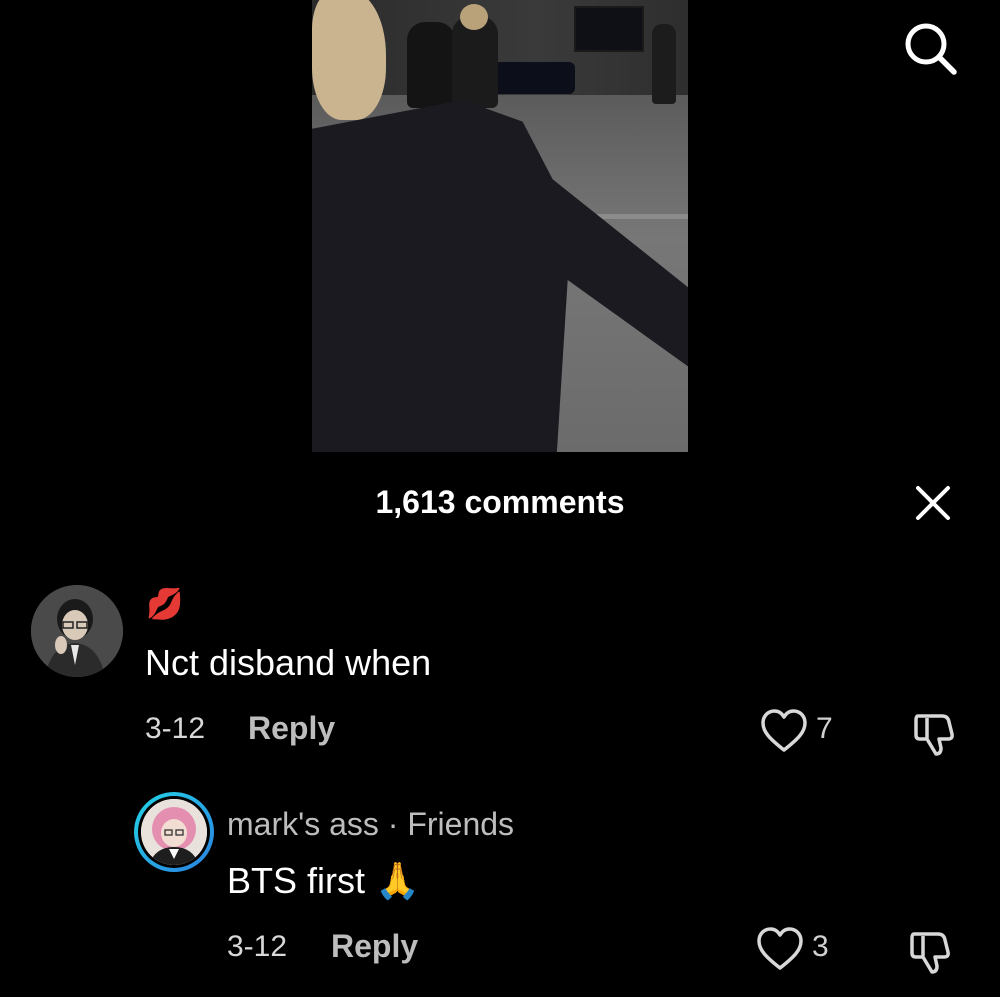 The image size is (1000, 997). Describe the element at coordinates (531, 78) in the screenshot. I see `video-sofa` at that location.